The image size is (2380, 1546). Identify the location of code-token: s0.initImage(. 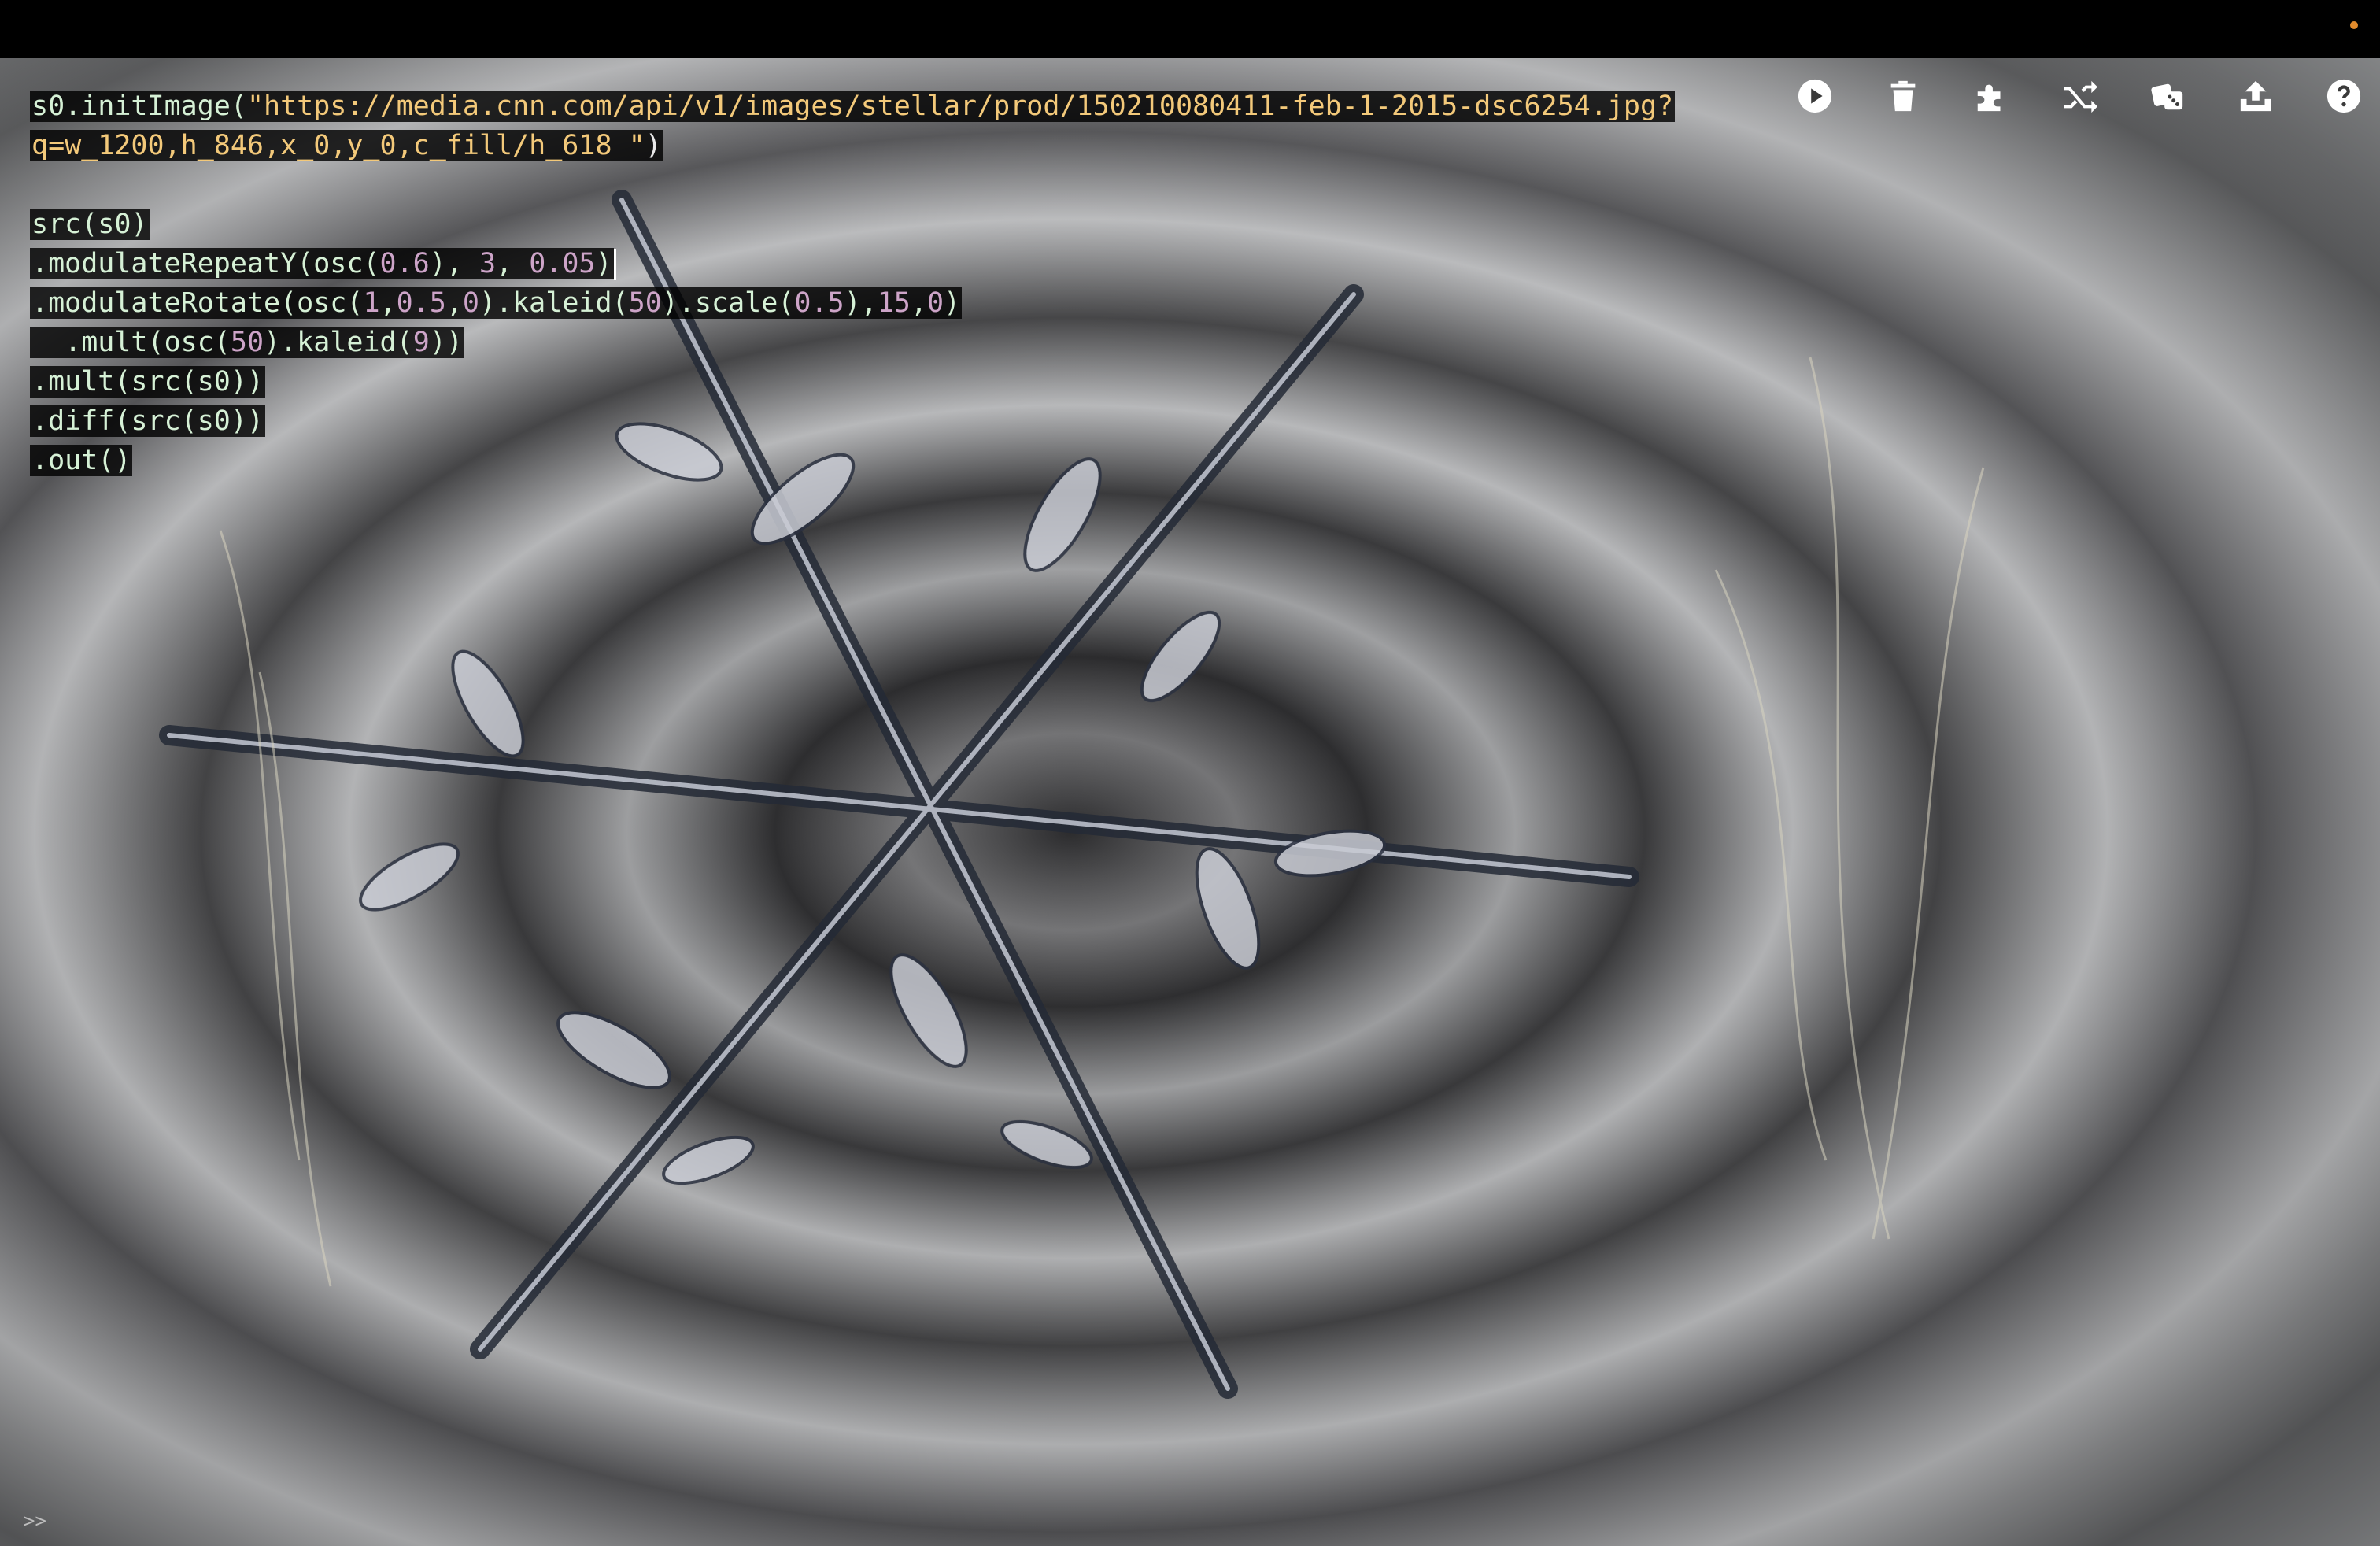
(139, 106).